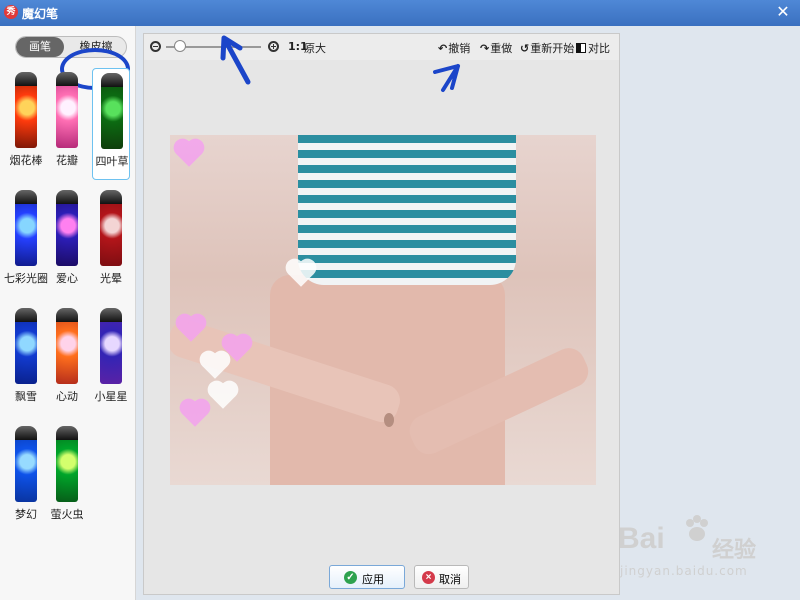  I want to click on restart-button: ↺重新开始, so click(547, 48).